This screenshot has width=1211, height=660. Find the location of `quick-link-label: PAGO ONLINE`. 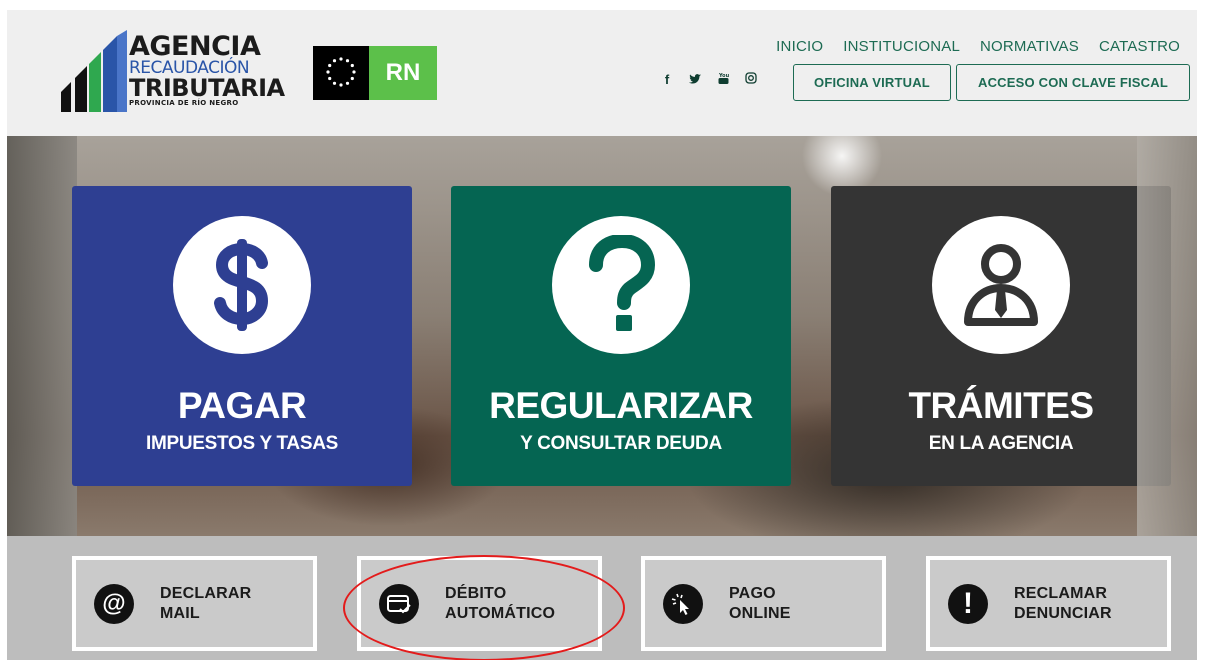

quick-link-label: PAGO ONLINE is located at coordinates (760, 604).